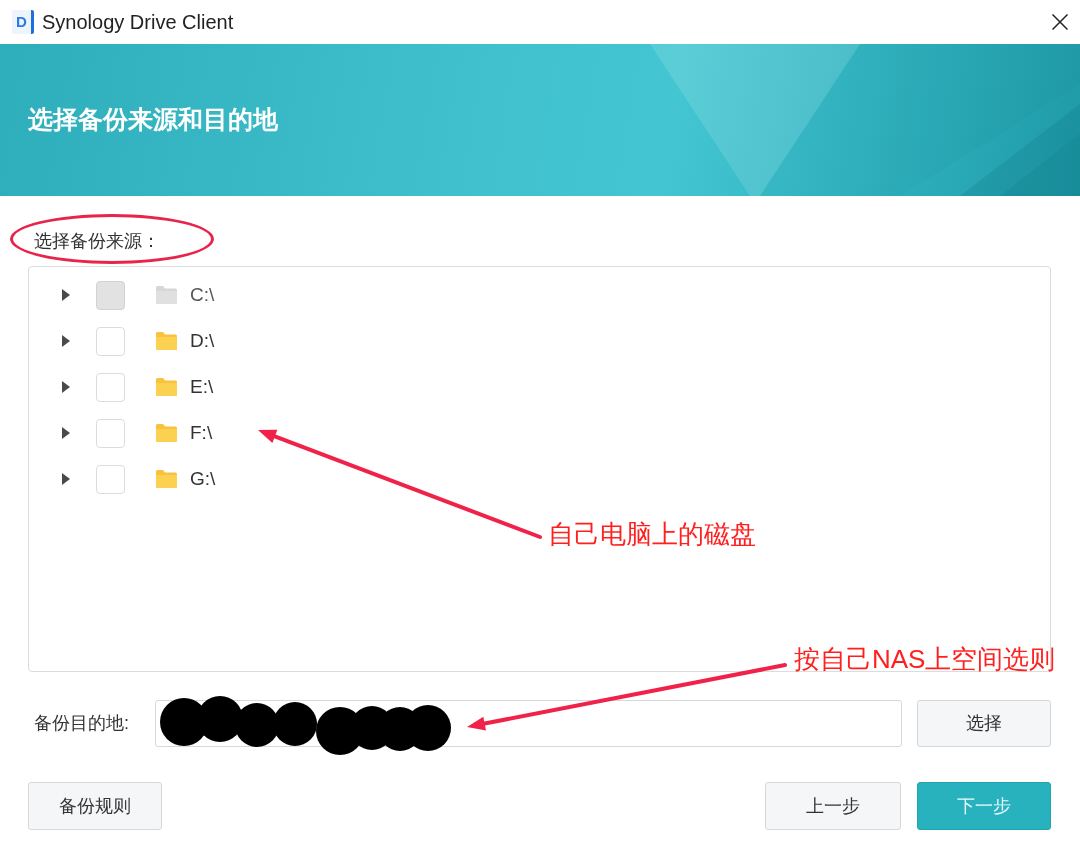 The image size is (1080, 854). Describe the element at coordinates (203, 479) in the screenshot. I see `drive-label: G:\` at that location.